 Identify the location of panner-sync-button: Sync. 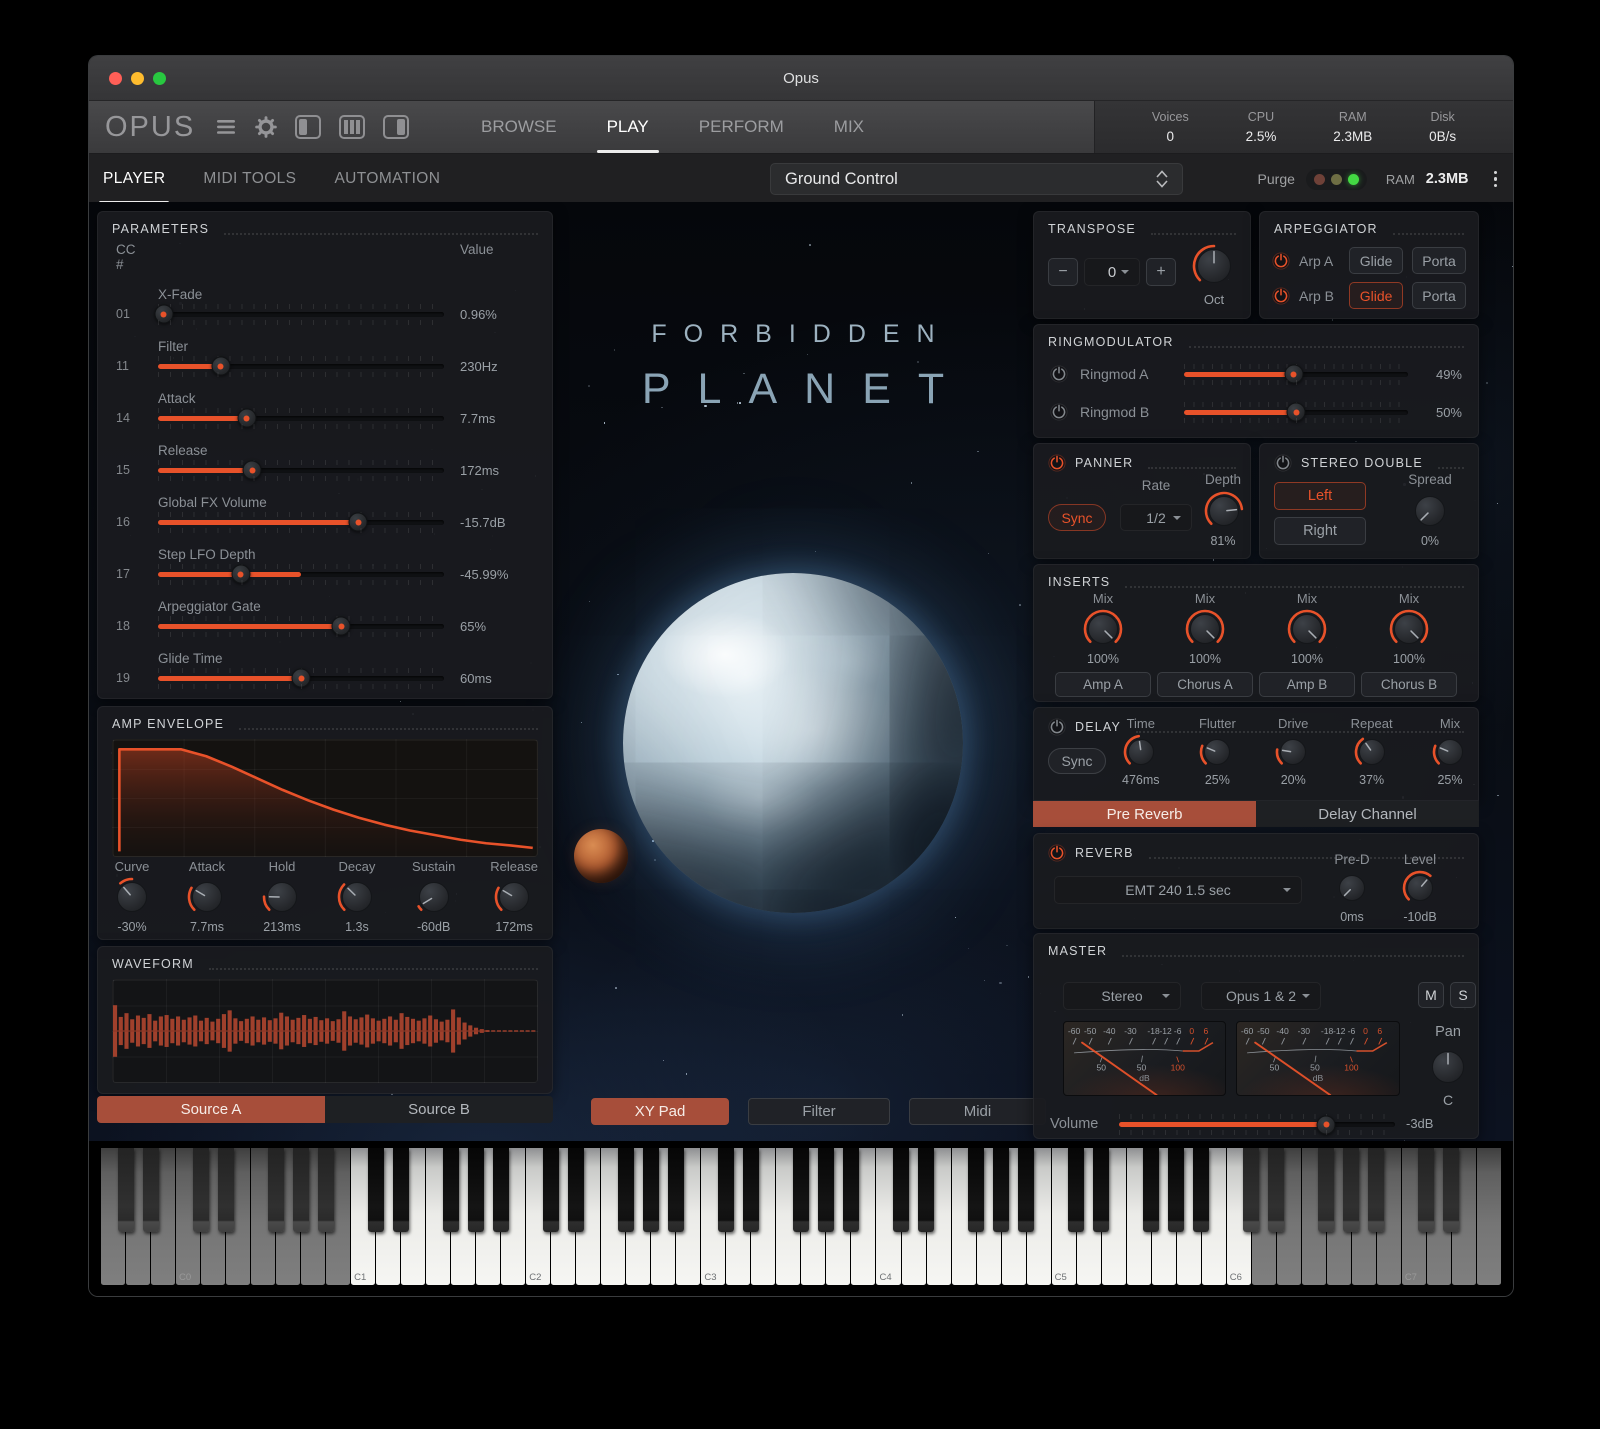
(1077, 517).